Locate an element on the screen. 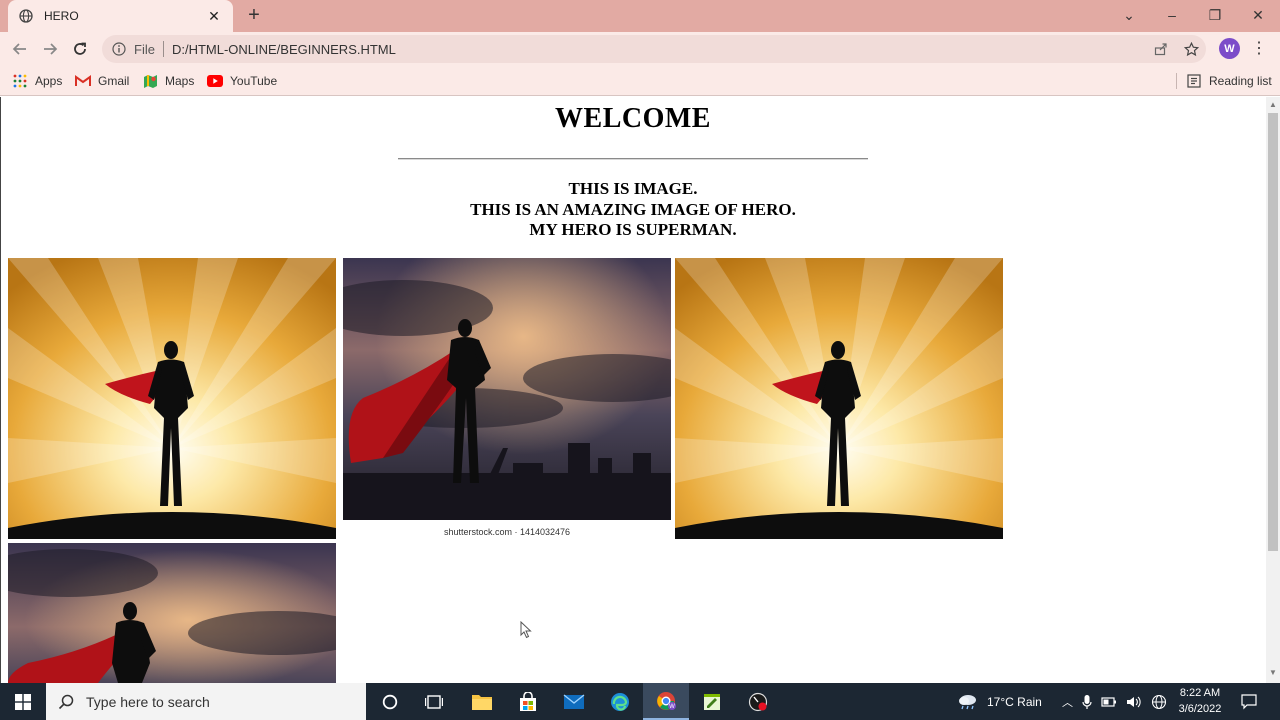 The height and width of the screenshot is (720, 1280). text-line: MY HERO IS SUPERMAN. is located at coordinates (633, 229).